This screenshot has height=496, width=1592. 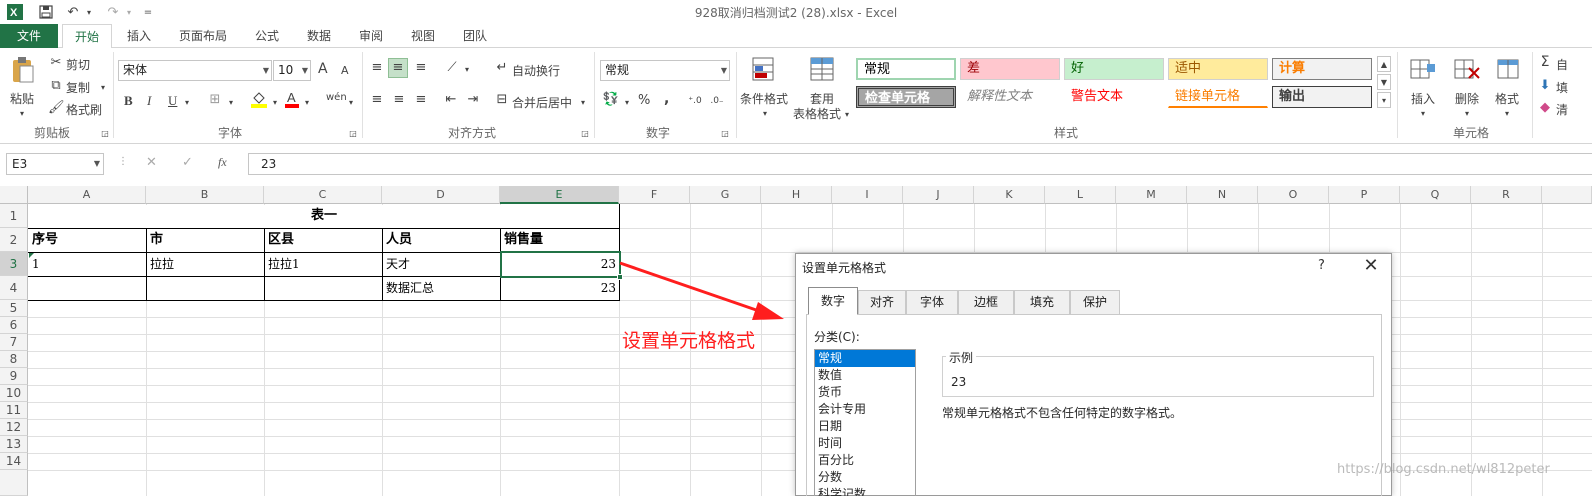 What do you see at coordinates (865, 375) in the screenshot?
I see `category-item-number: 数值` at bounding box center [865, 375].